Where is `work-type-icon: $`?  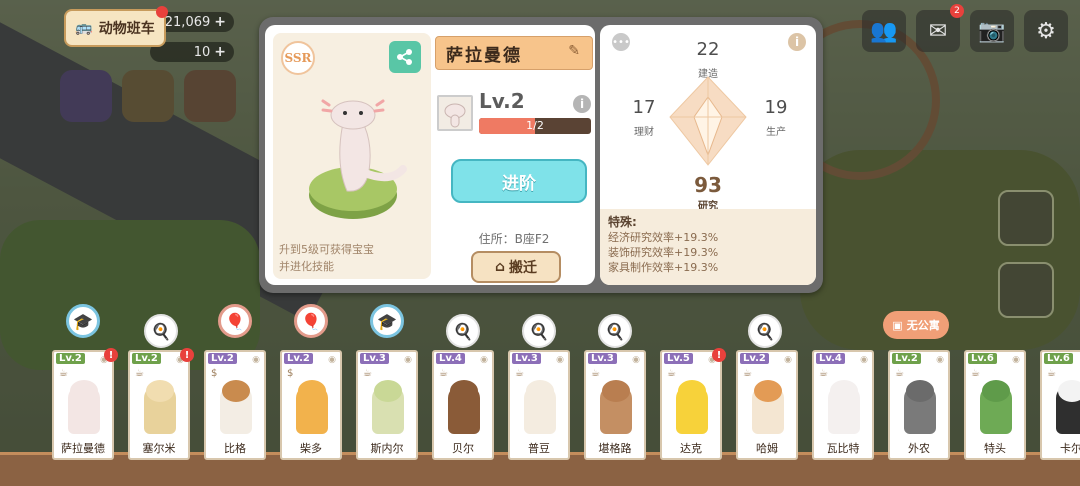 work-type-icon: $ is located at coordinates (290, 373).